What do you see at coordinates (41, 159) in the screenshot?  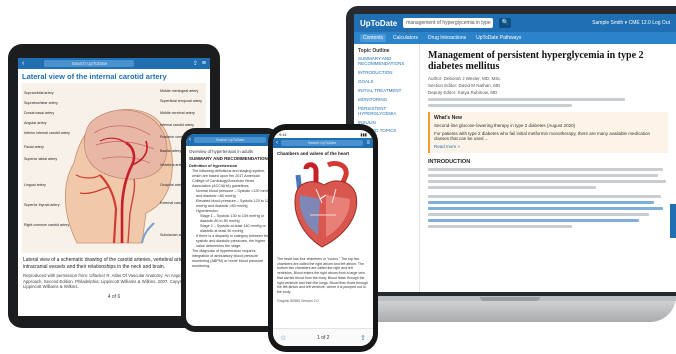 I see `figure-label: Superior labial artery` at bounding box center [41, 159].